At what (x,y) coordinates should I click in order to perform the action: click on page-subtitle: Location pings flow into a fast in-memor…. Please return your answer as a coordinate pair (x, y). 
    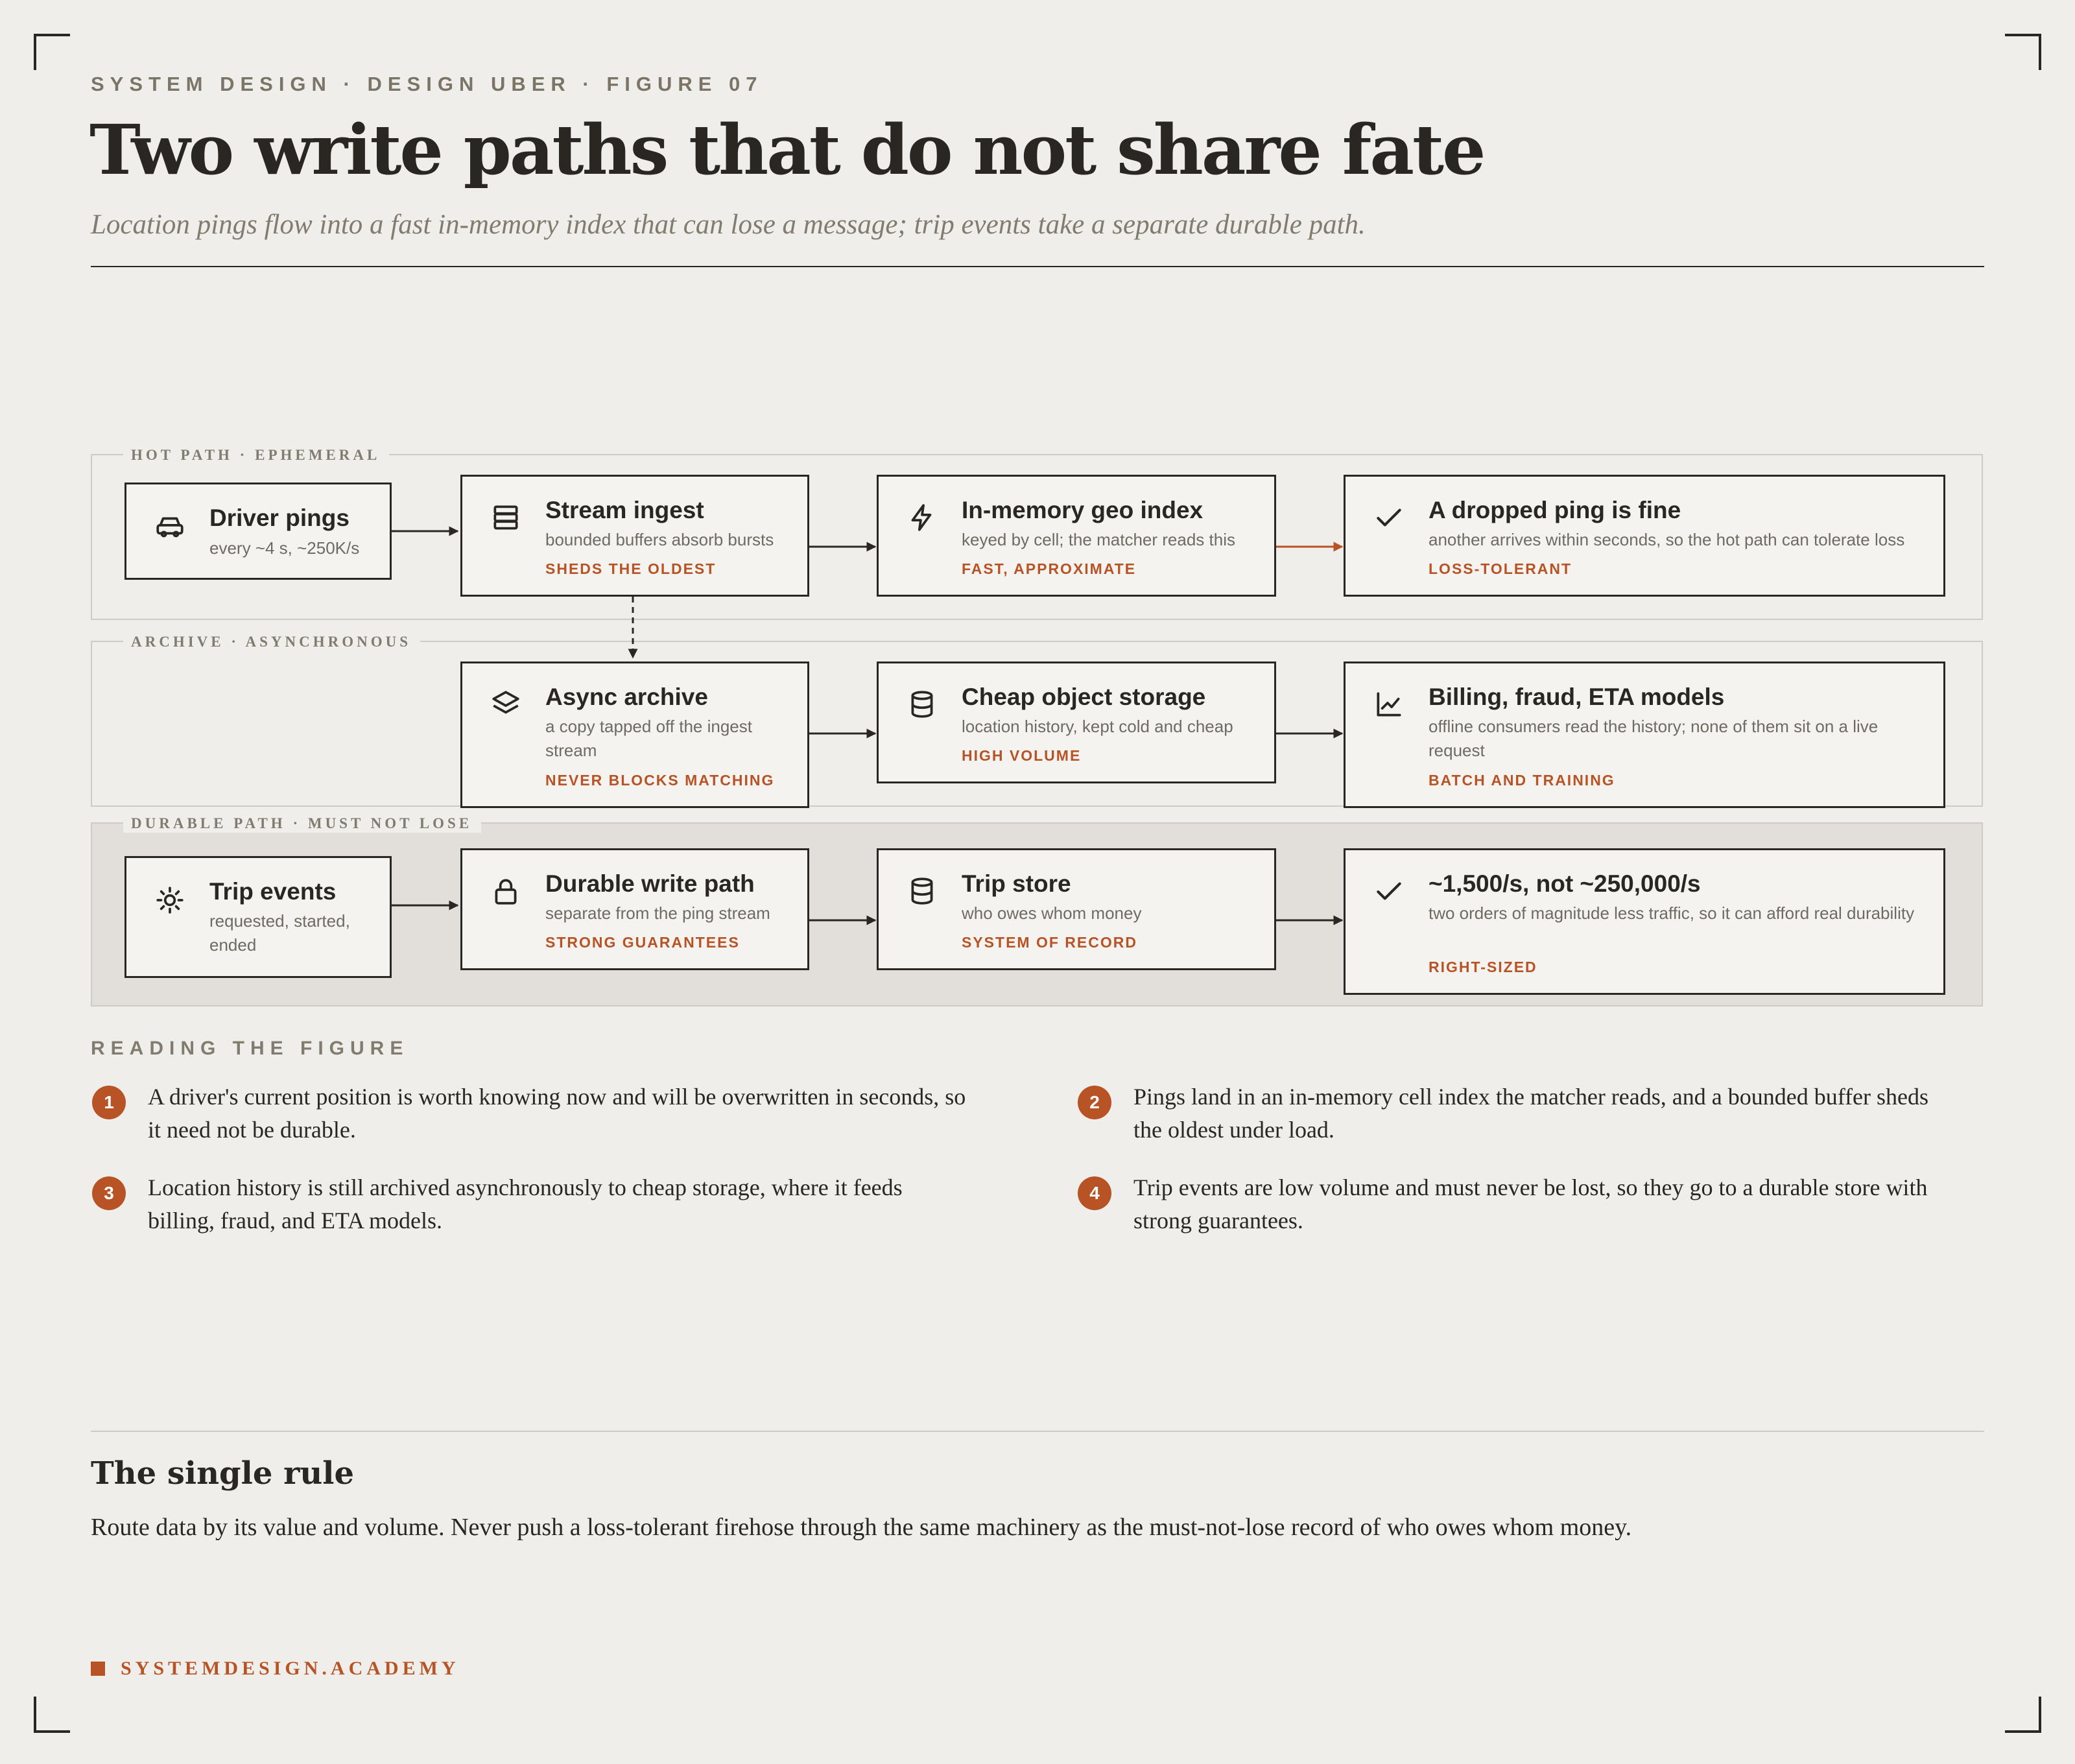
    Looking at the image, I should click on (728, 225).